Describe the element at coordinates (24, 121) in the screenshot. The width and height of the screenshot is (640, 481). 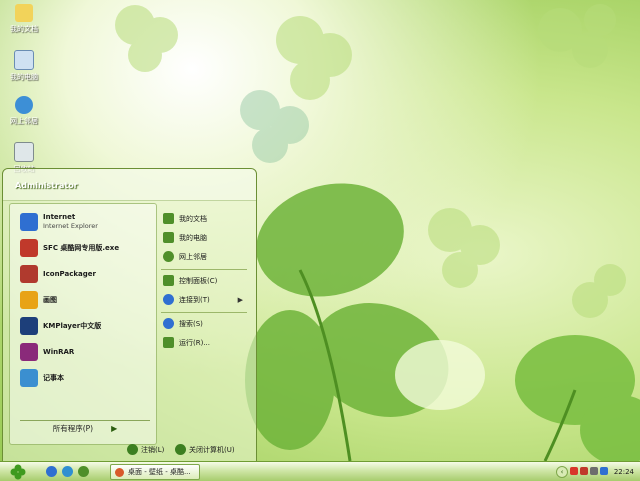
I see `desktop-icon-label: 网上邻居` at that location.